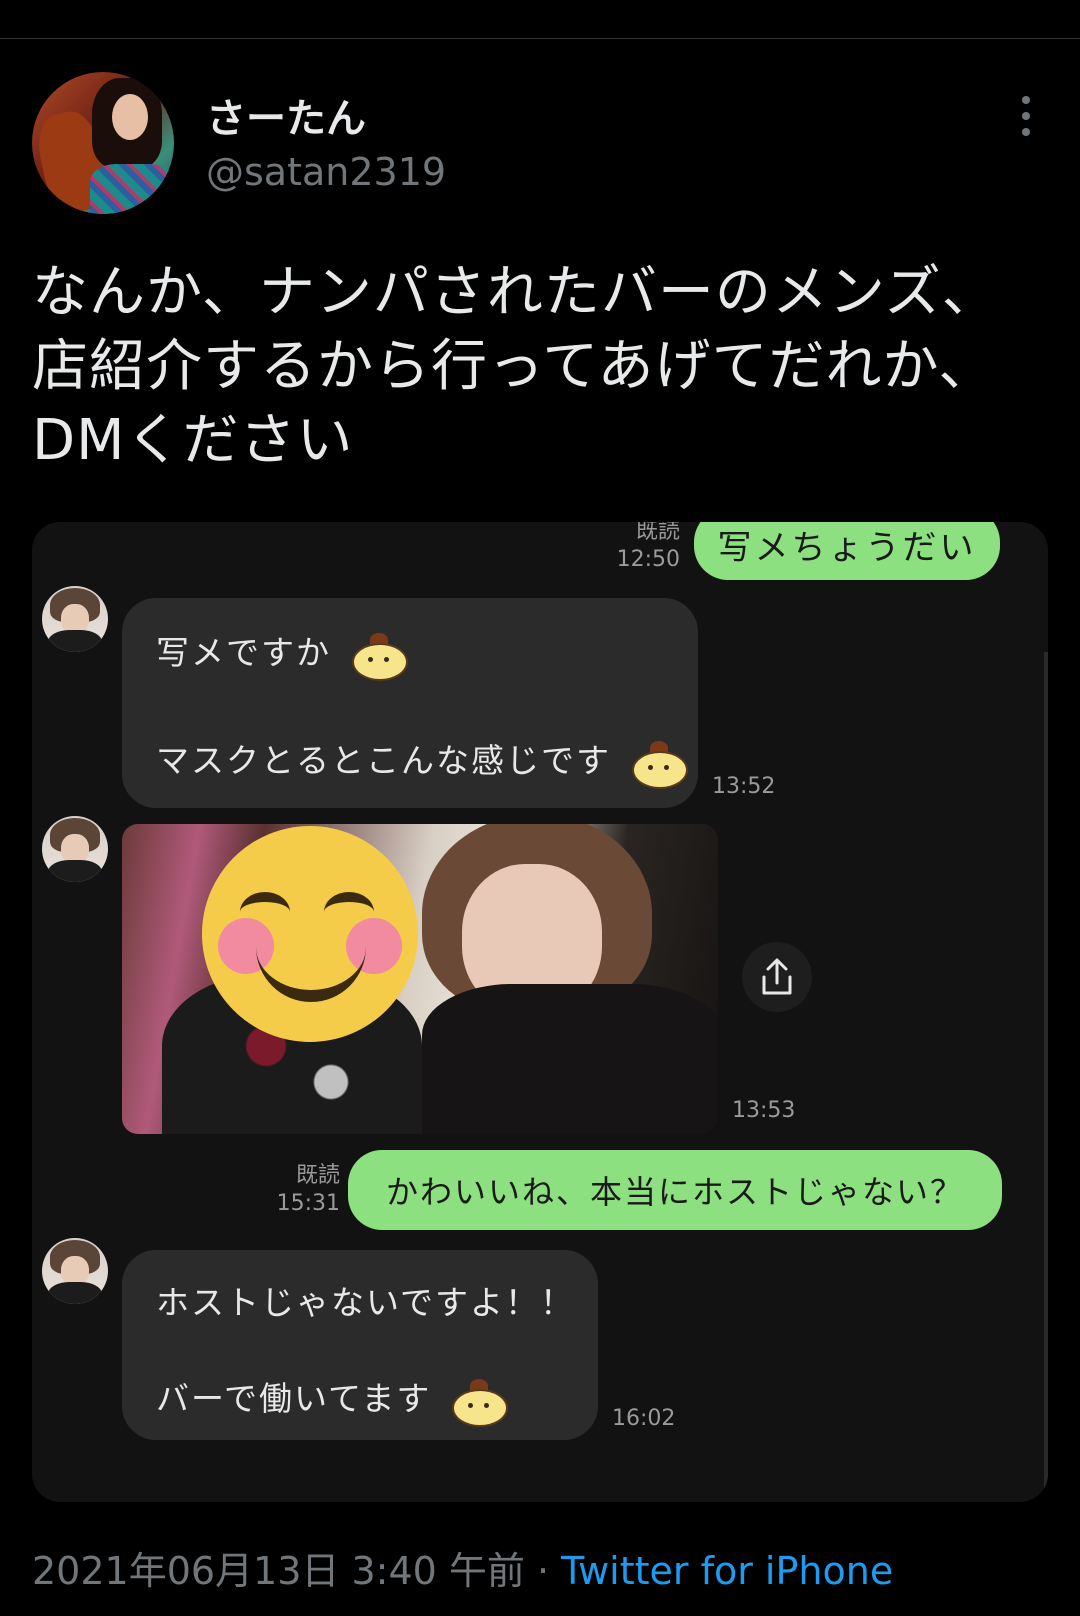 The image size is (1080, 1616). I want to click on image-message, so click(420, 979).